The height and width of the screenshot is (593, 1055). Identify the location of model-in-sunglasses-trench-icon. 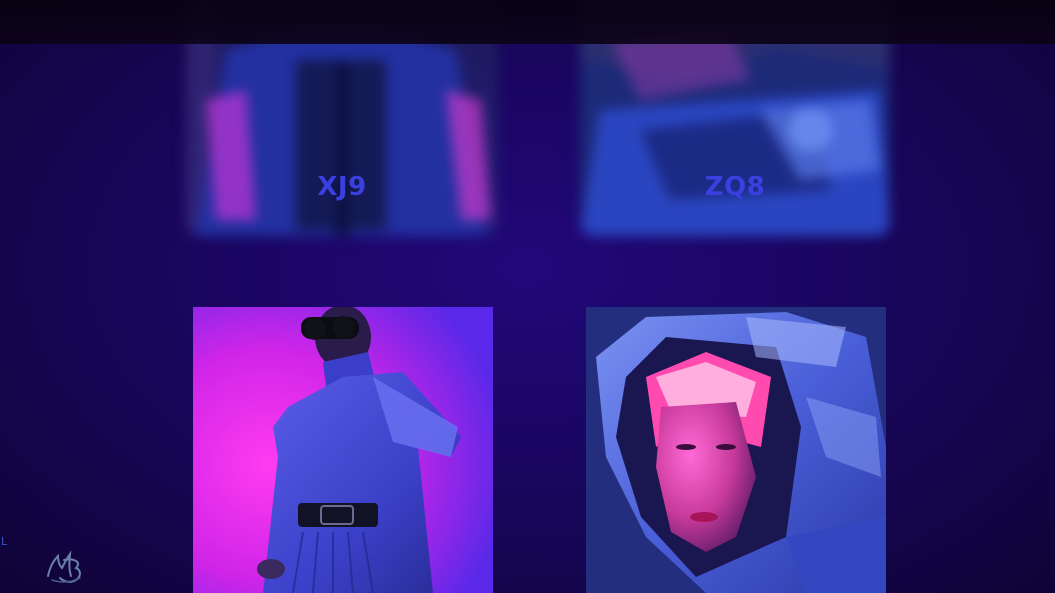
(343, 450).